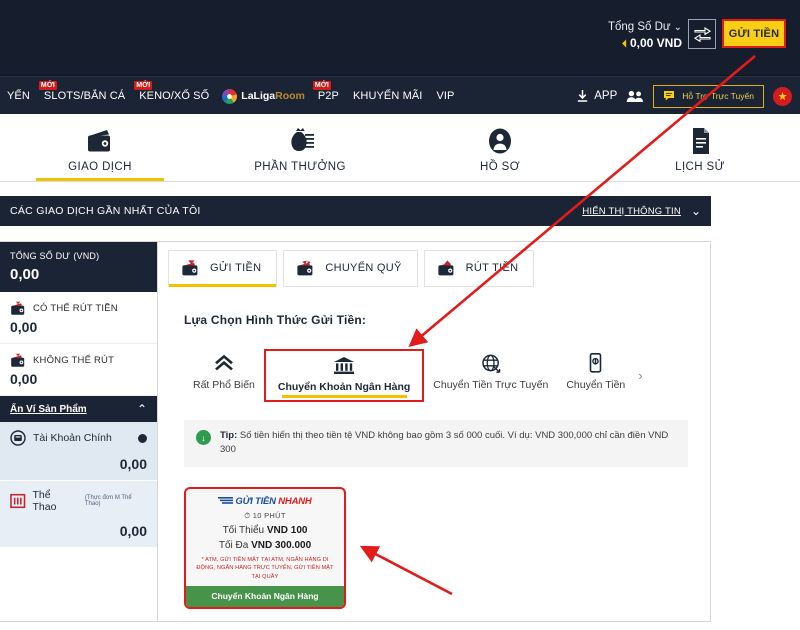 Image resolution: width=800 pixels, height=630 pixels. I want to click on transfer-arrows-icon, so click(702, 34).